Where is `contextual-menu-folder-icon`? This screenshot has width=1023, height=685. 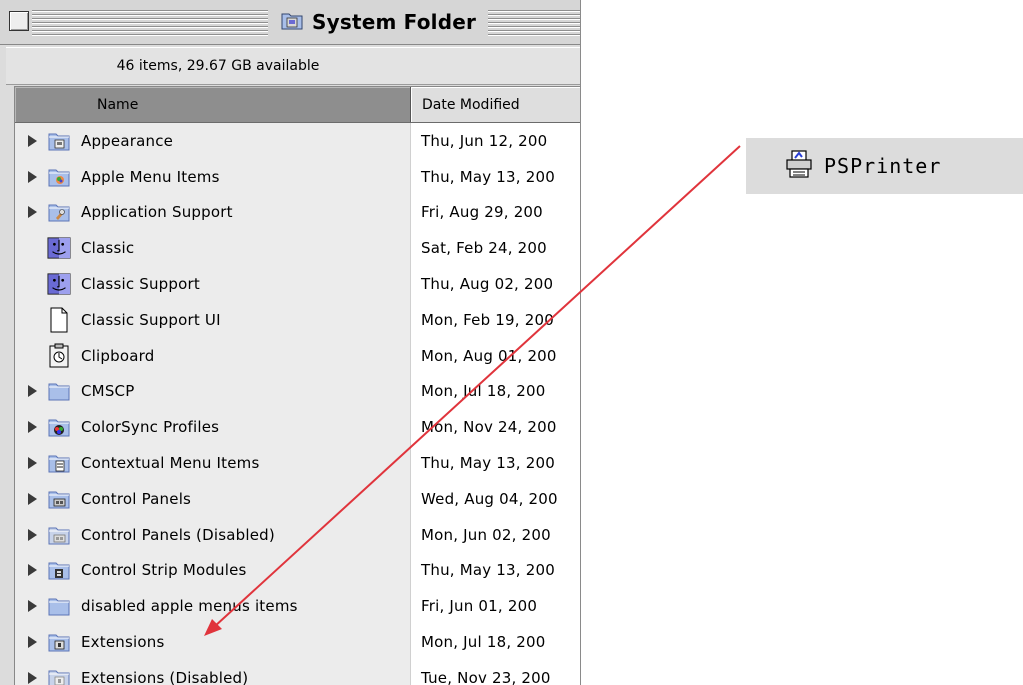 contextual-menu-folder-icon is located at coordinates (59, 463).